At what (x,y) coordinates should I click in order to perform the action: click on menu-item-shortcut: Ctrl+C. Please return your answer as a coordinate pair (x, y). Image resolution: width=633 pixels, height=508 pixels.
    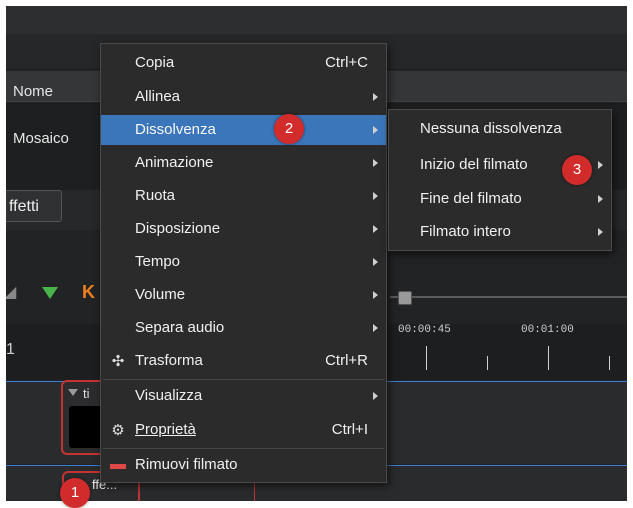
    Looking at the image, I should click on (346, 62).